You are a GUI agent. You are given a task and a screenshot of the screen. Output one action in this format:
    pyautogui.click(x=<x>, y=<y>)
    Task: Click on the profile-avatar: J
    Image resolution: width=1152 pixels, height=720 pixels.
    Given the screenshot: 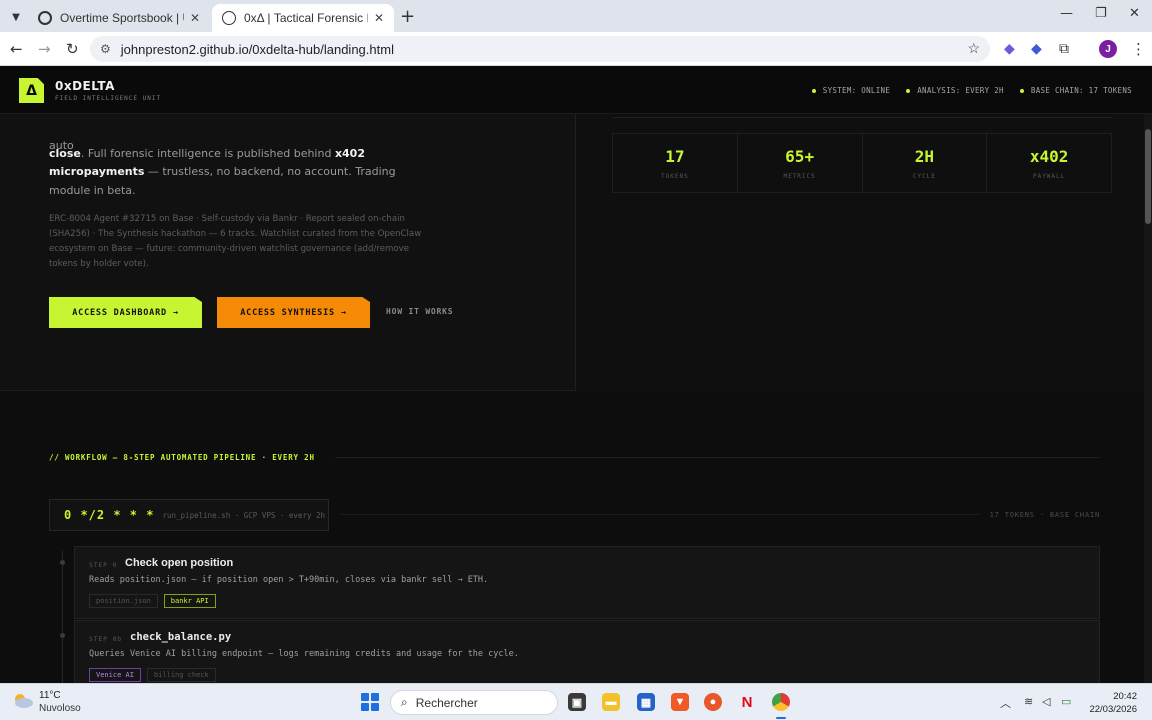 What is the action you would take?
    pyautogui.click(x=1108, y=49)
    